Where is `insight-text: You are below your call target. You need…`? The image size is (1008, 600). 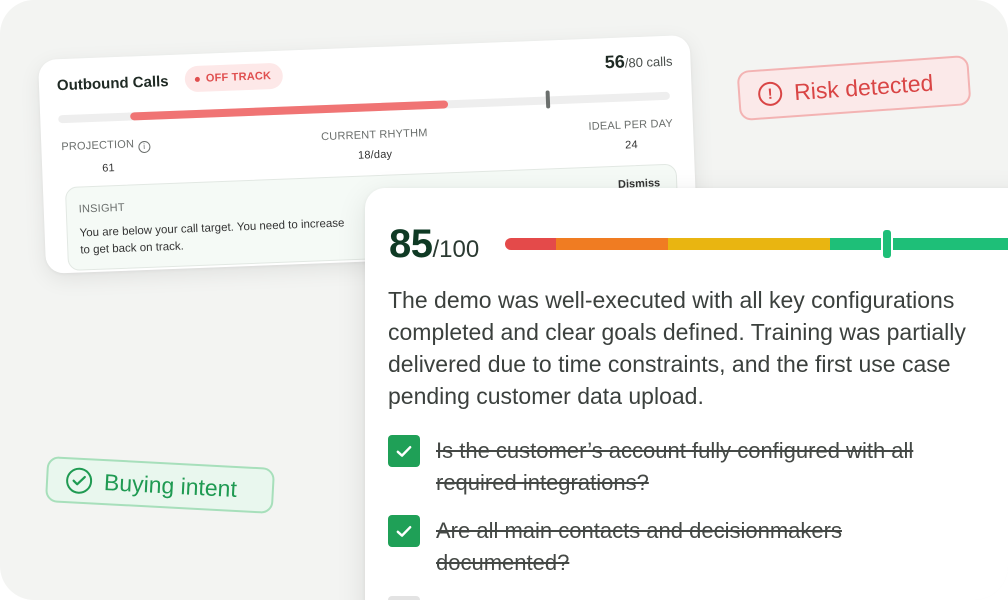 insight-text: You are below your call target. You need… is located at coordinates (229, 236).